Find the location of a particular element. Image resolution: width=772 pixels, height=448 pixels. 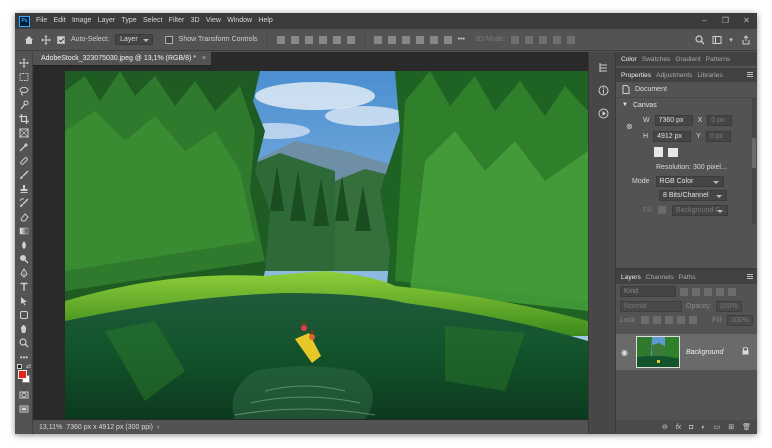

auto-select-checkbox is located at coordinates (61, 39).